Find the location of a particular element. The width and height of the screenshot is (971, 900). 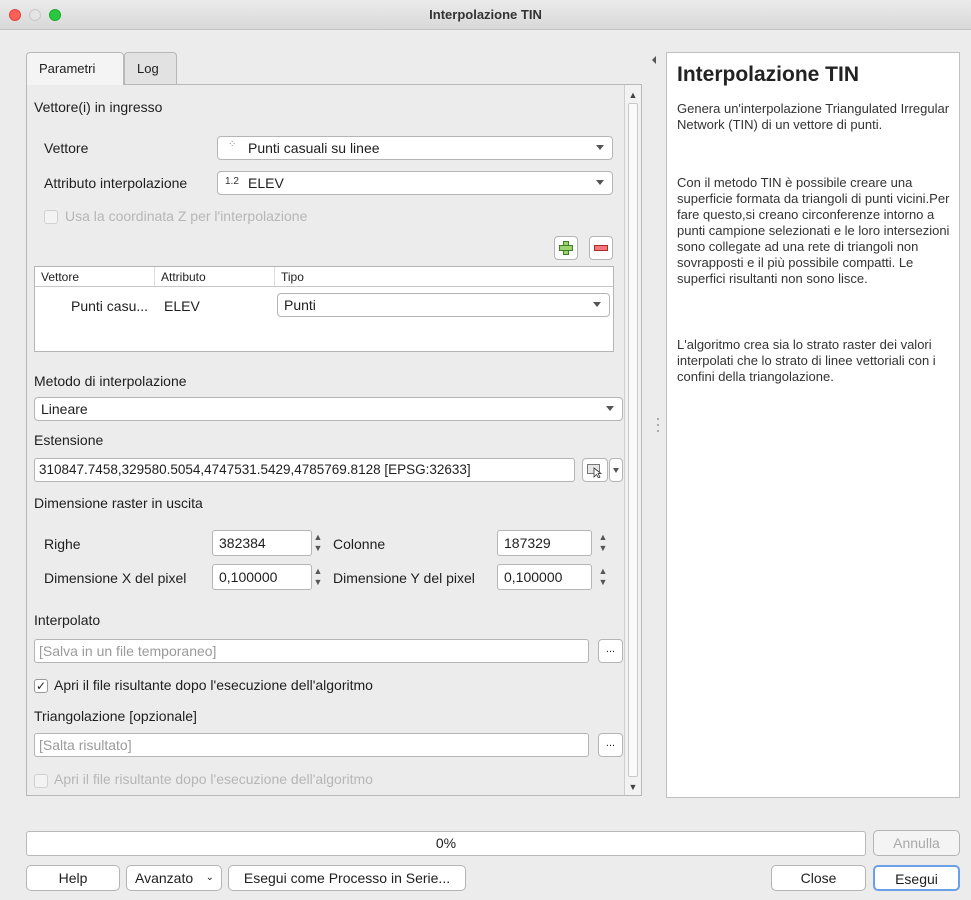

table-cell-attributo: ELEV is located at coordinates (182, 306).